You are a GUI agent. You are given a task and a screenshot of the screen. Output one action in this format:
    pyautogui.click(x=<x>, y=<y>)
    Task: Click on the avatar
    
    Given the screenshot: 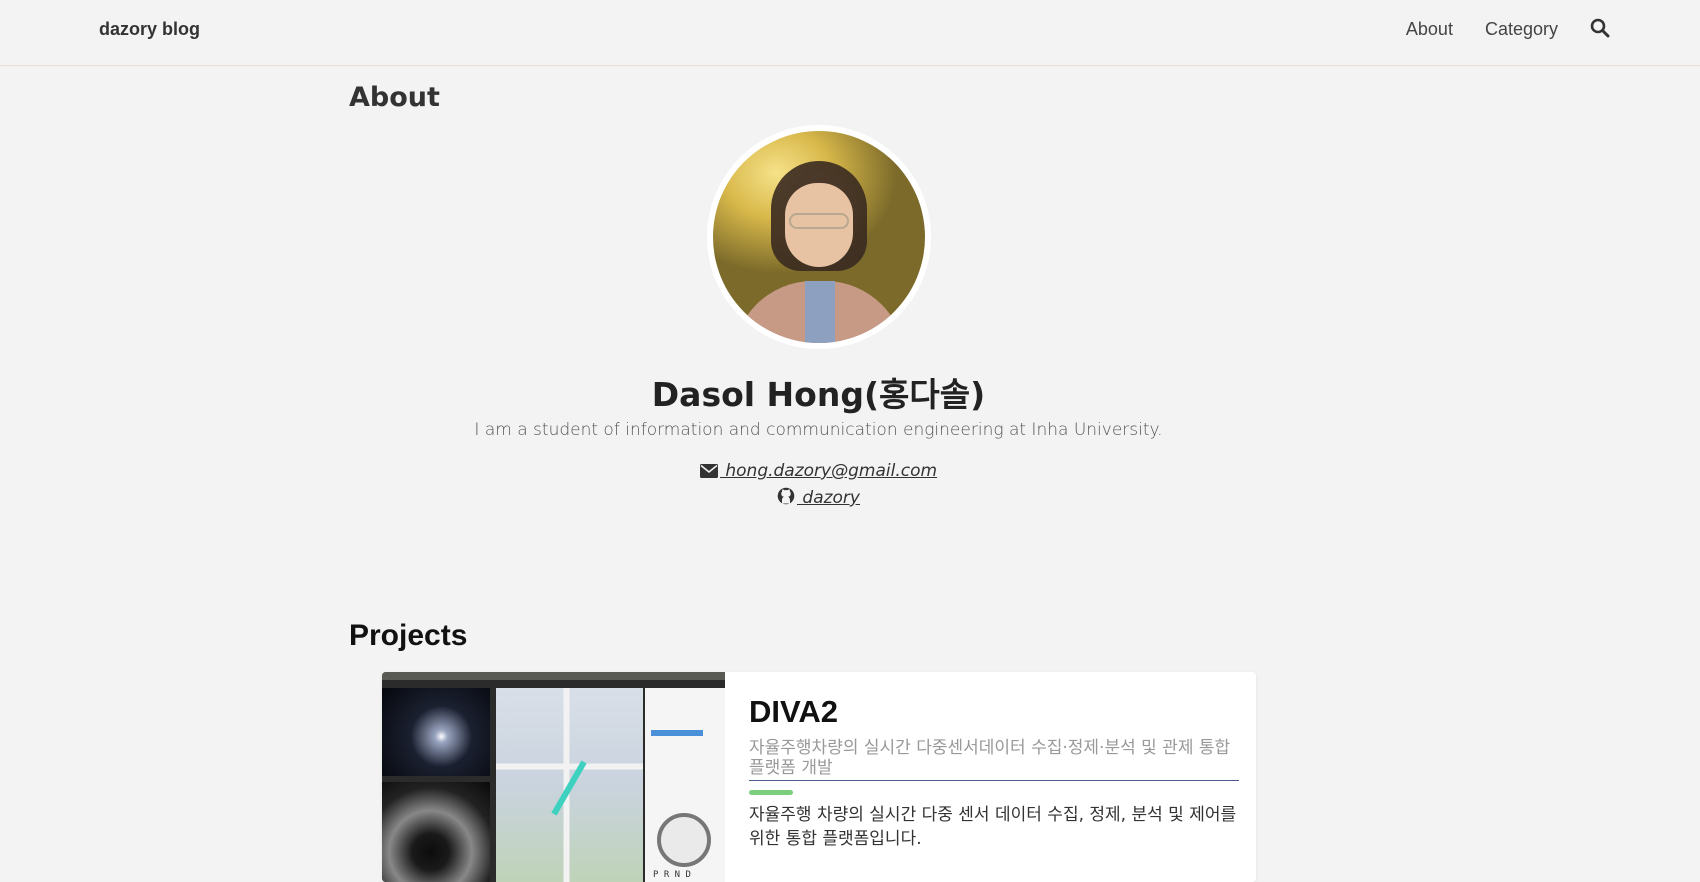 What is the action you would take?
    pyautogui.click(x=819, y=237)
    